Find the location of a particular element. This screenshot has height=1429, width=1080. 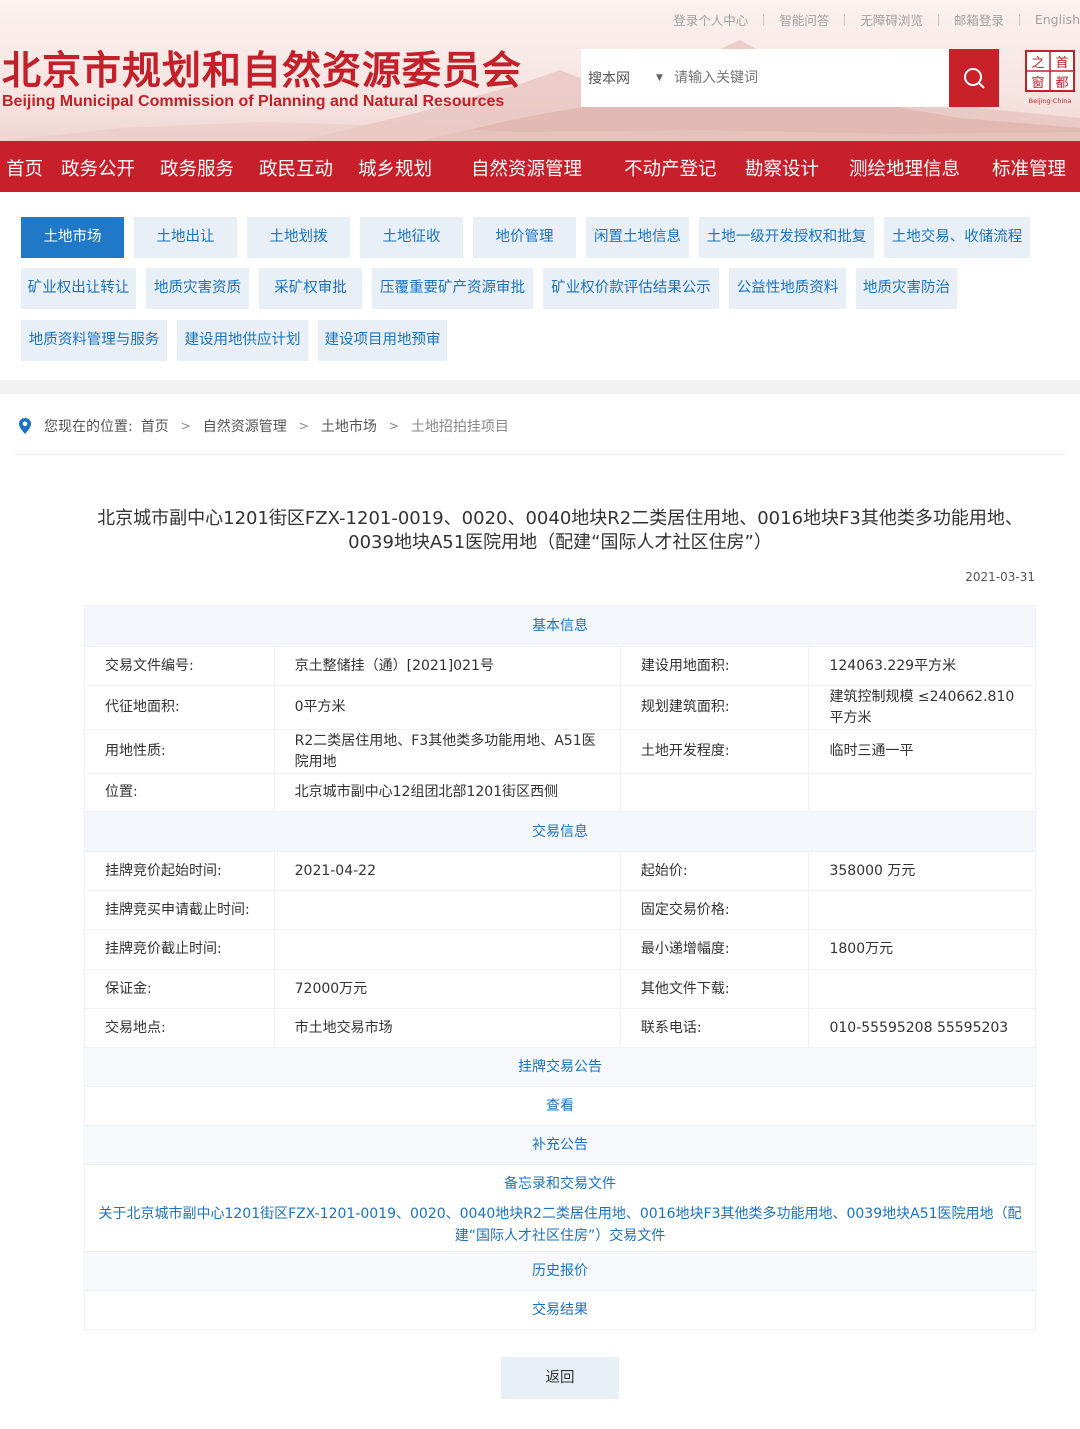

section-heading-memo-files: 备忘录和交易文件 is located at coordinates (560, 1181).